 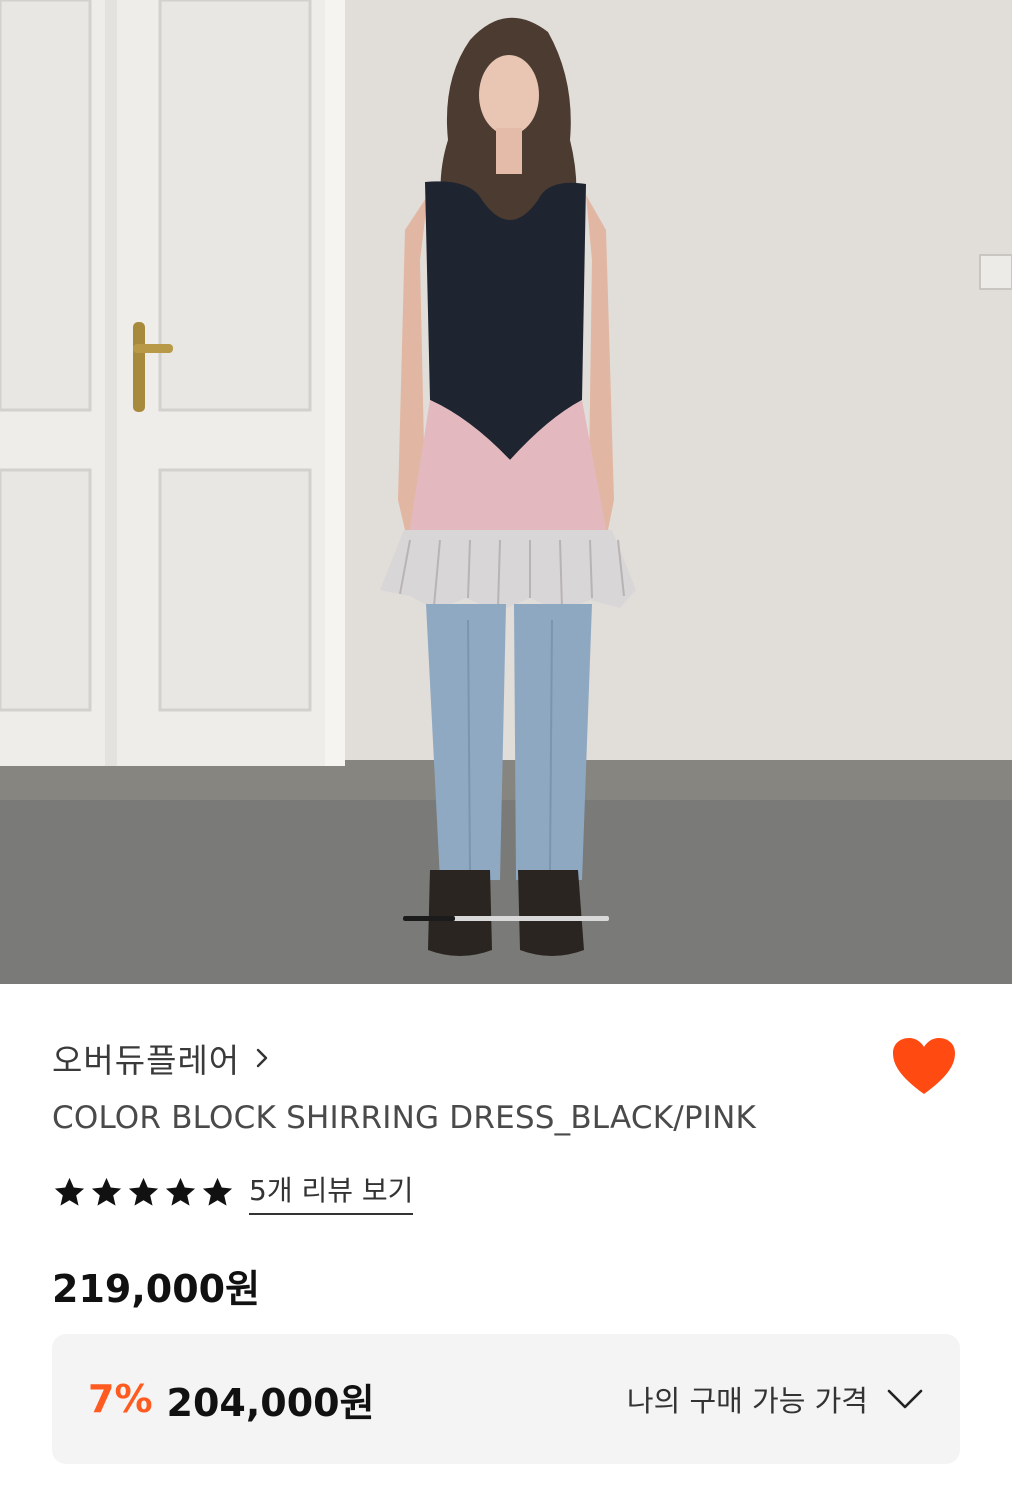 I want to click on view-reviews-link: 5개 리뷰 보기, so click(x=331, y=1192).